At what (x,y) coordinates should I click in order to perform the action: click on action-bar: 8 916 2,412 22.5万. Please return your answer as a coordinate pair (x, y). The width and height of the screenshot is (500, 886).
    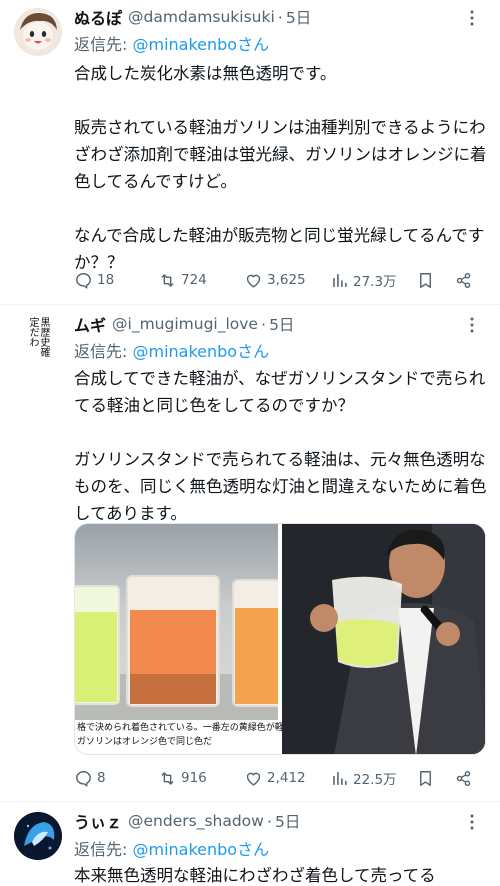
    Looking at the image, I should click on (280, 778).